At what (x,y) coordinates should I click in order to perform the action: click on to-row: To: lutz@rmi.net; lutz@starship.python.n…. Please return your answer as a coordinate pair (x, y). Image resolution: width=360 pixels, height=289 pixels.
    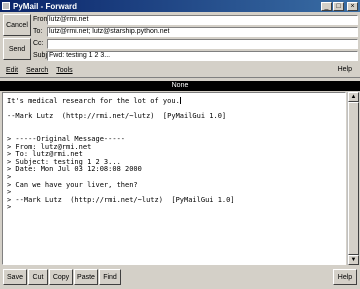
    Looking at the image, I should click on (195, 31).